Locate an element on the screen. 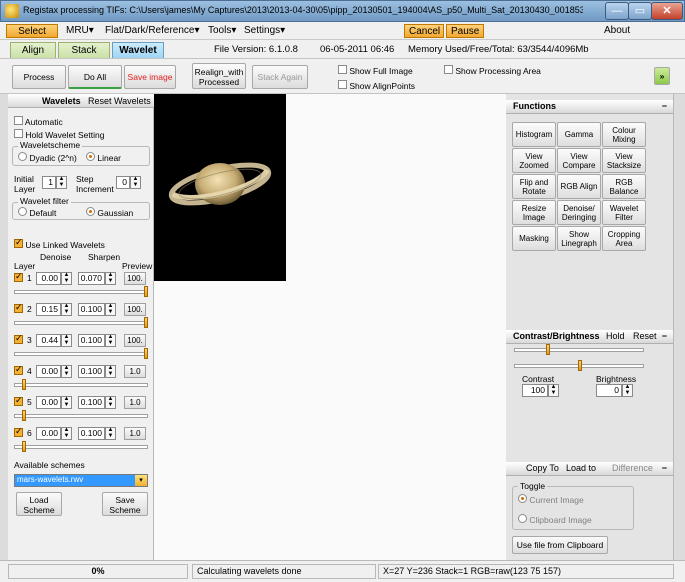 This screenshot has width=685, height=582. function-button-gamma: Gamma is located at coordinates (579, 134).